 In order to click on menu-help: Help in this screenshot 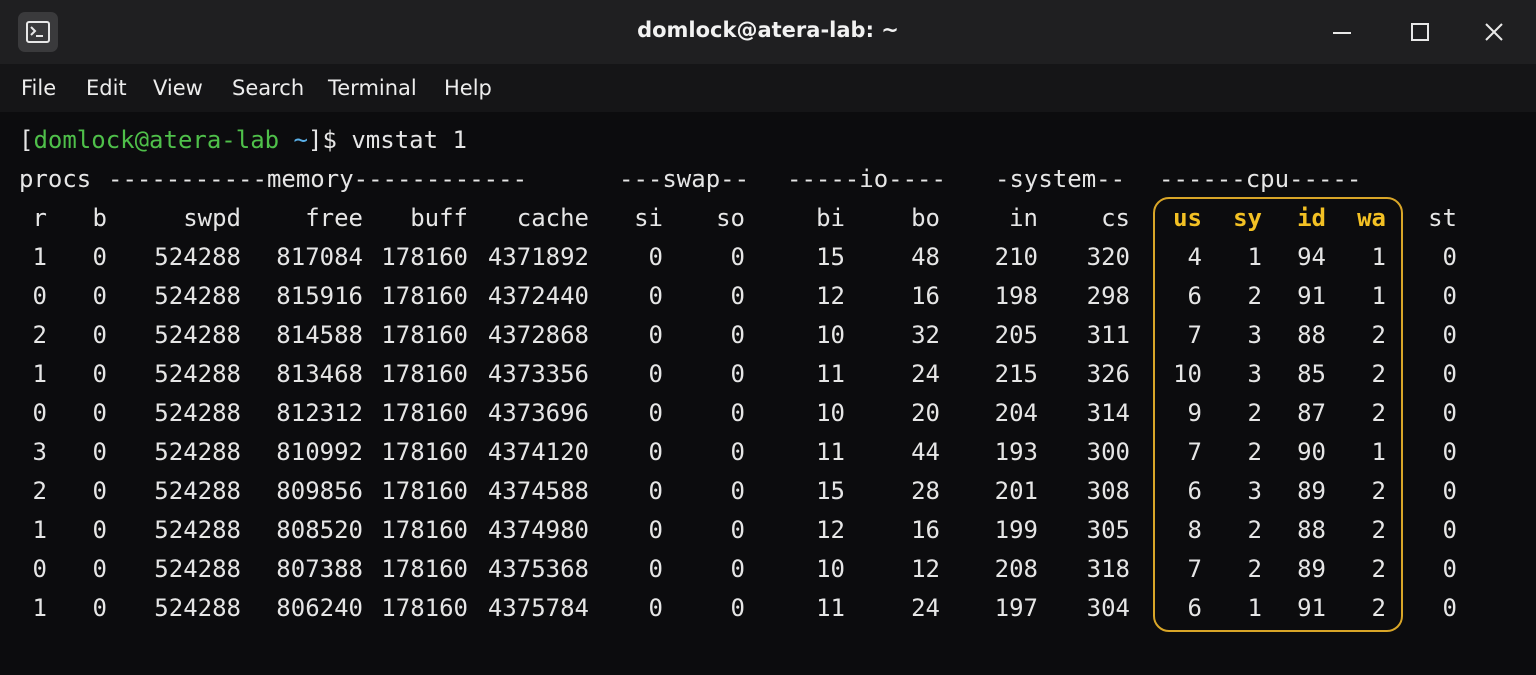, I will do `click(468, 88)`.